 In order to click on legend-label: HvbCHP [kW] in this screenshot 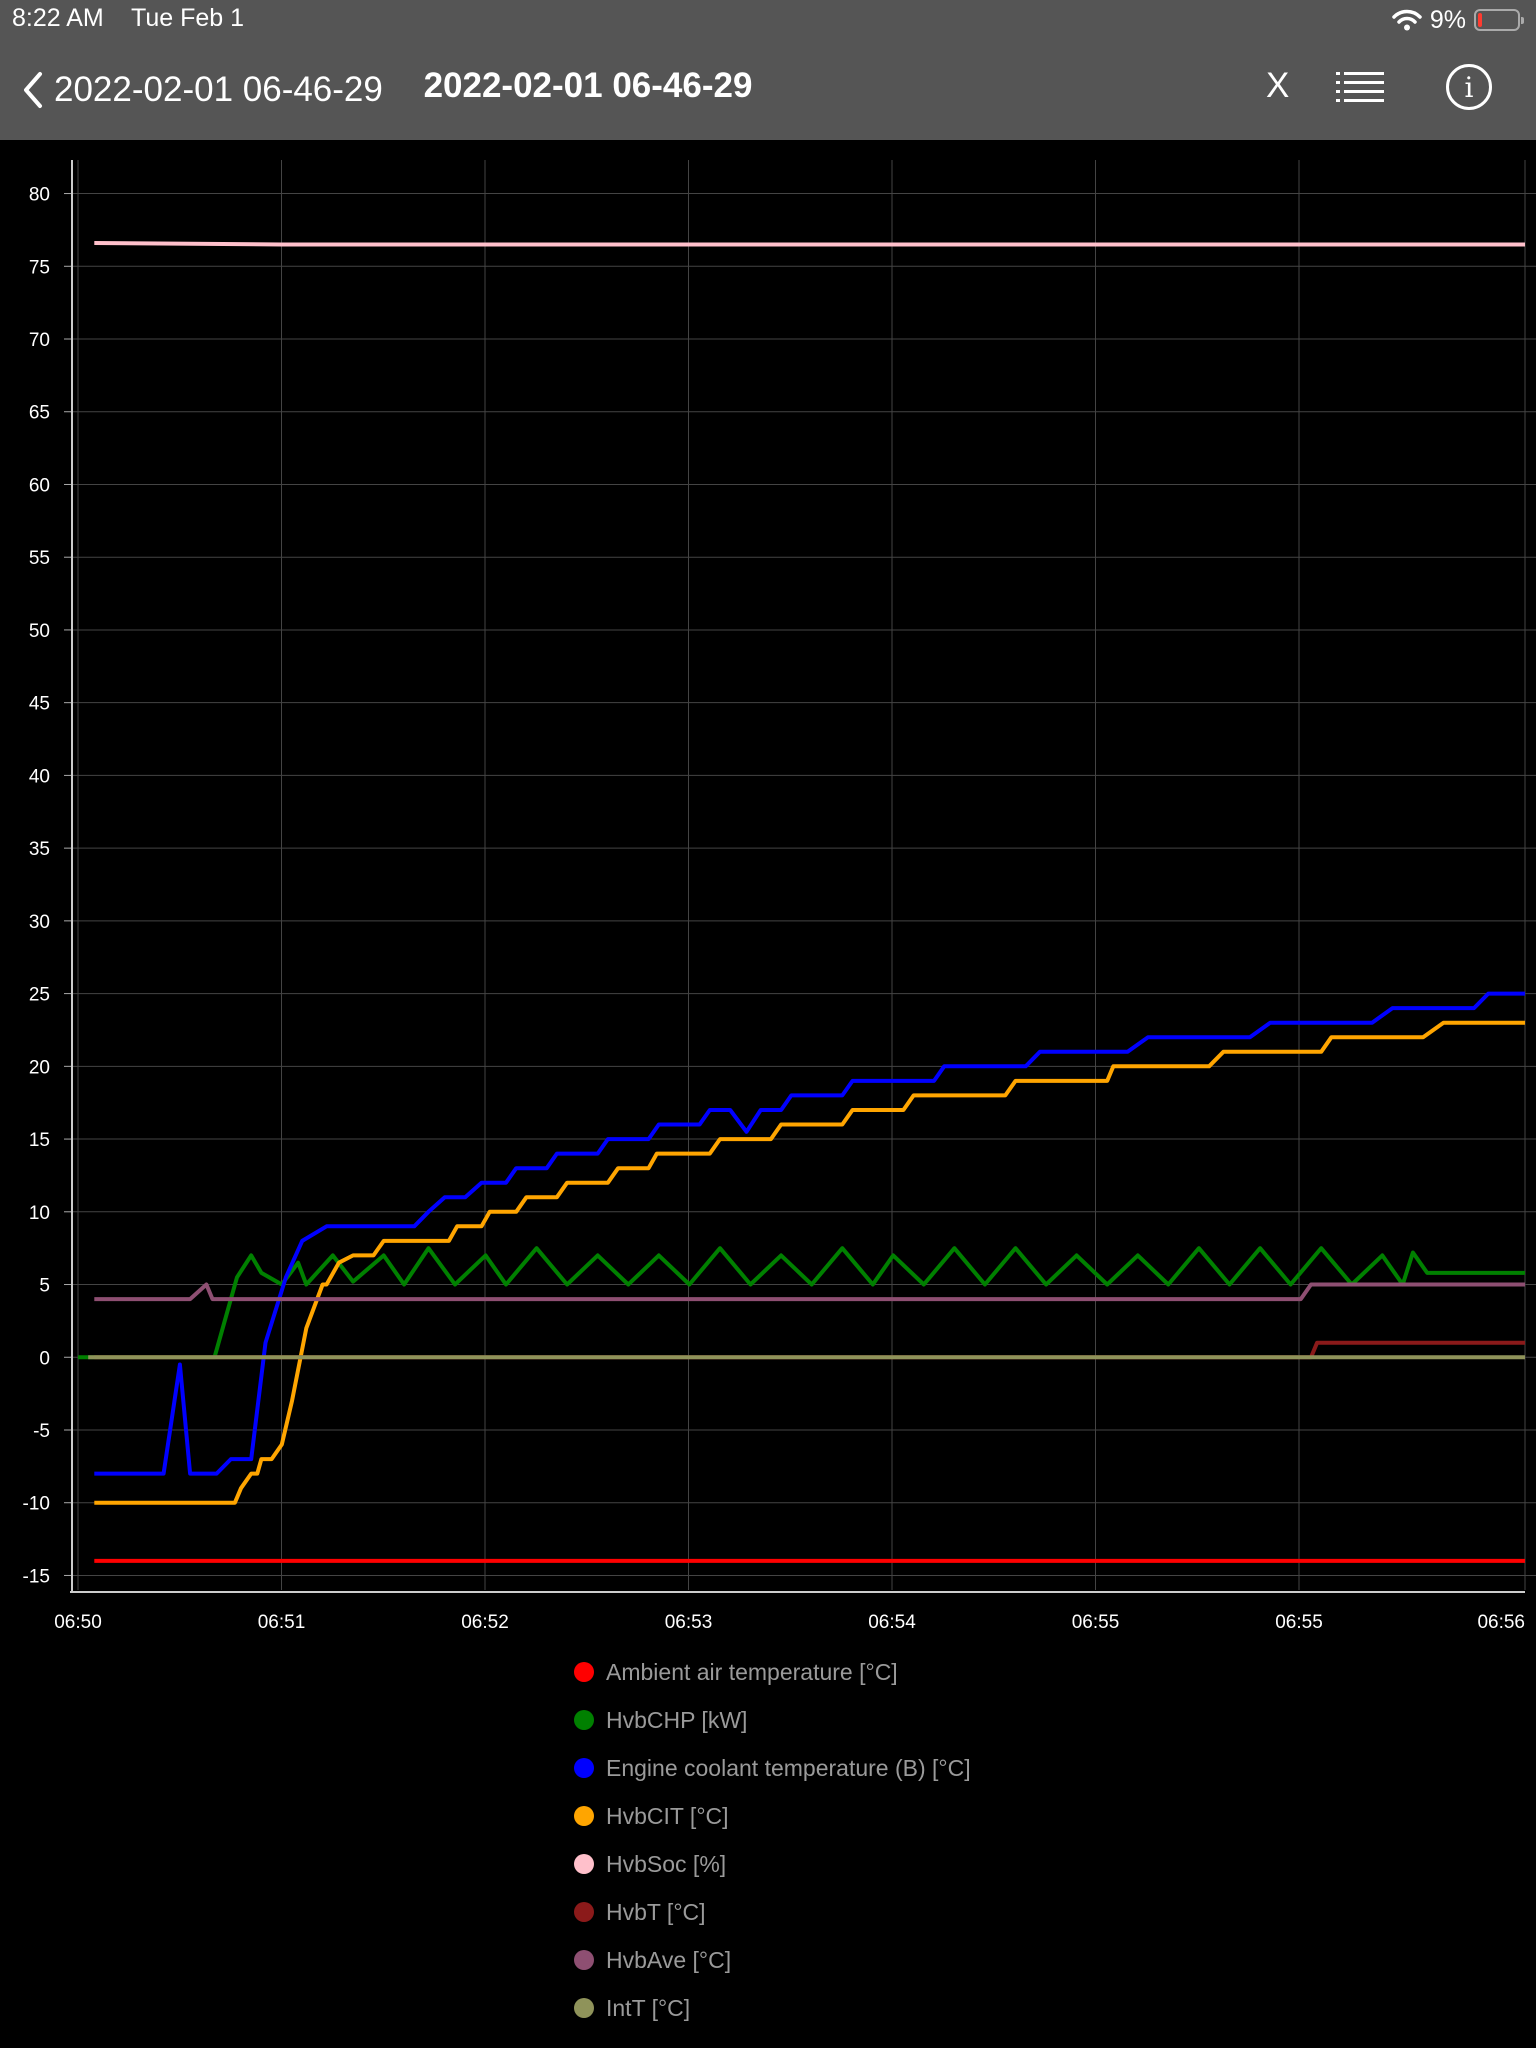, I will do `click(677, 1719)`.